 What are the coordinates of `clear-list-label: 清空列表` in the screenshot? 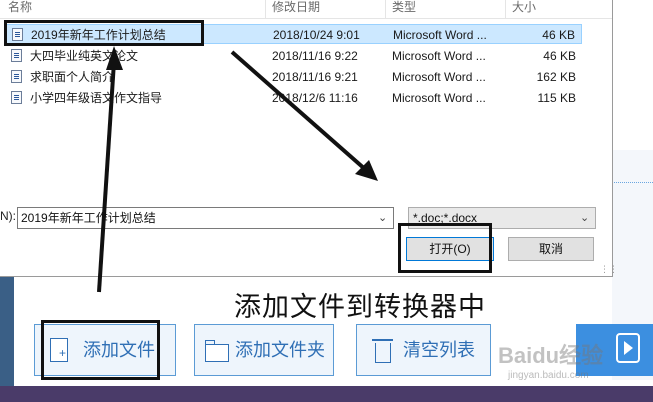 It's located at (439, 350).